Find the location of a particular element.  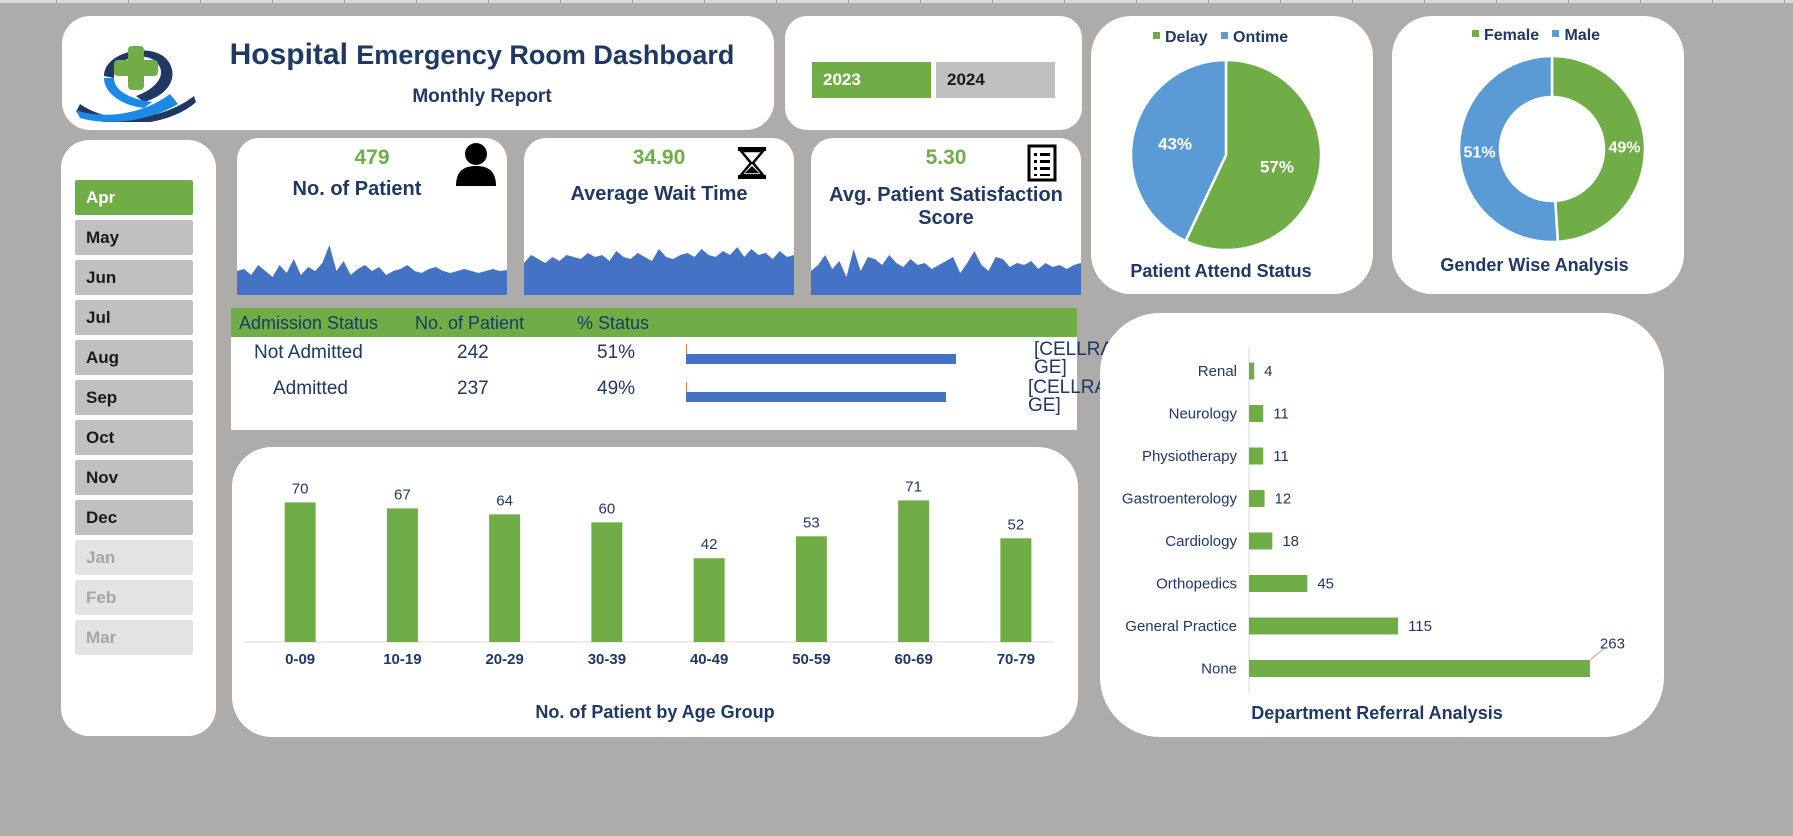

age-chart-title: No. of Patient by Age Group is located at coordinates (655, 712).